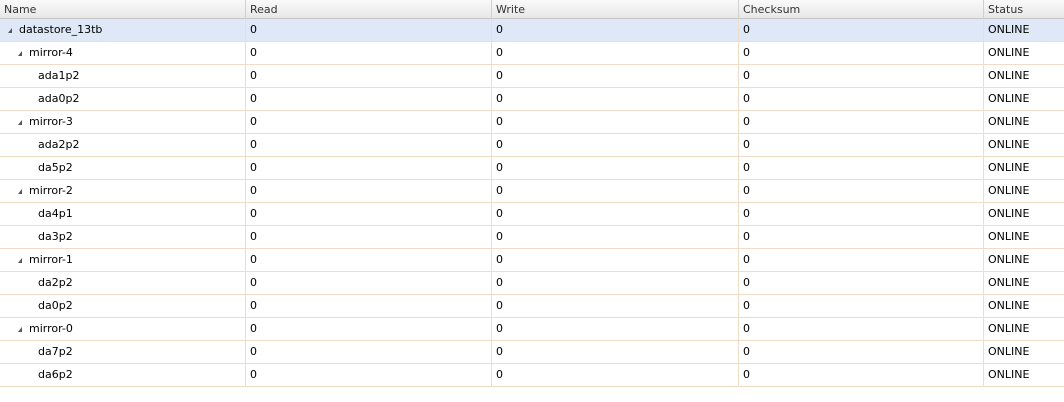 The height and width of the screenshot is (402, 1064). I want to click on tree-row: da2p2 0 0 0 ONLINE, so click(532, 283).